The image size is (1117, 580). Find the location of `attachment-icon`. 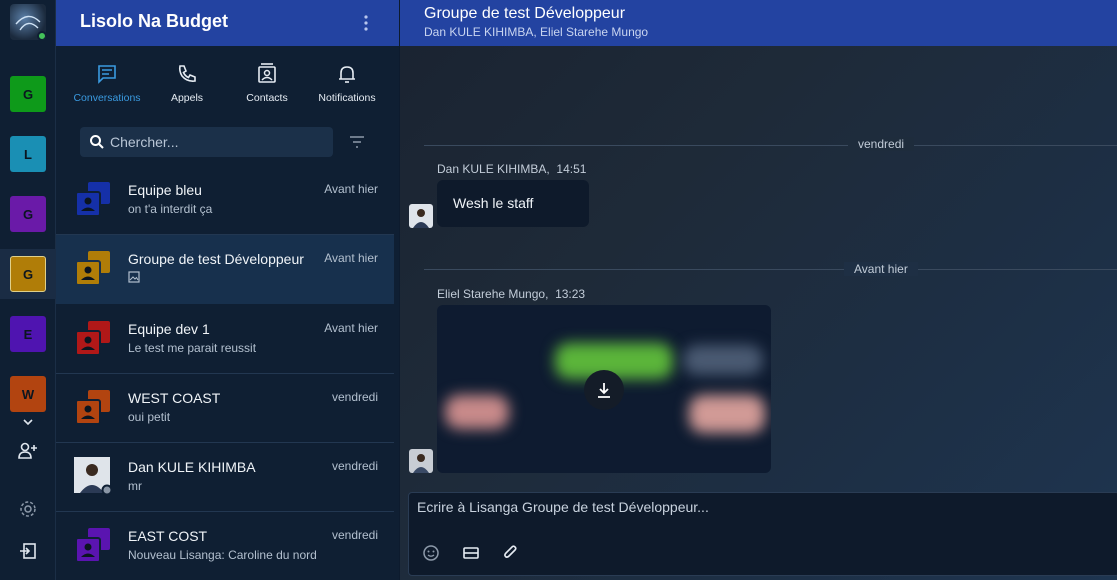

attachment-icon is located at coordinates (511, 553).